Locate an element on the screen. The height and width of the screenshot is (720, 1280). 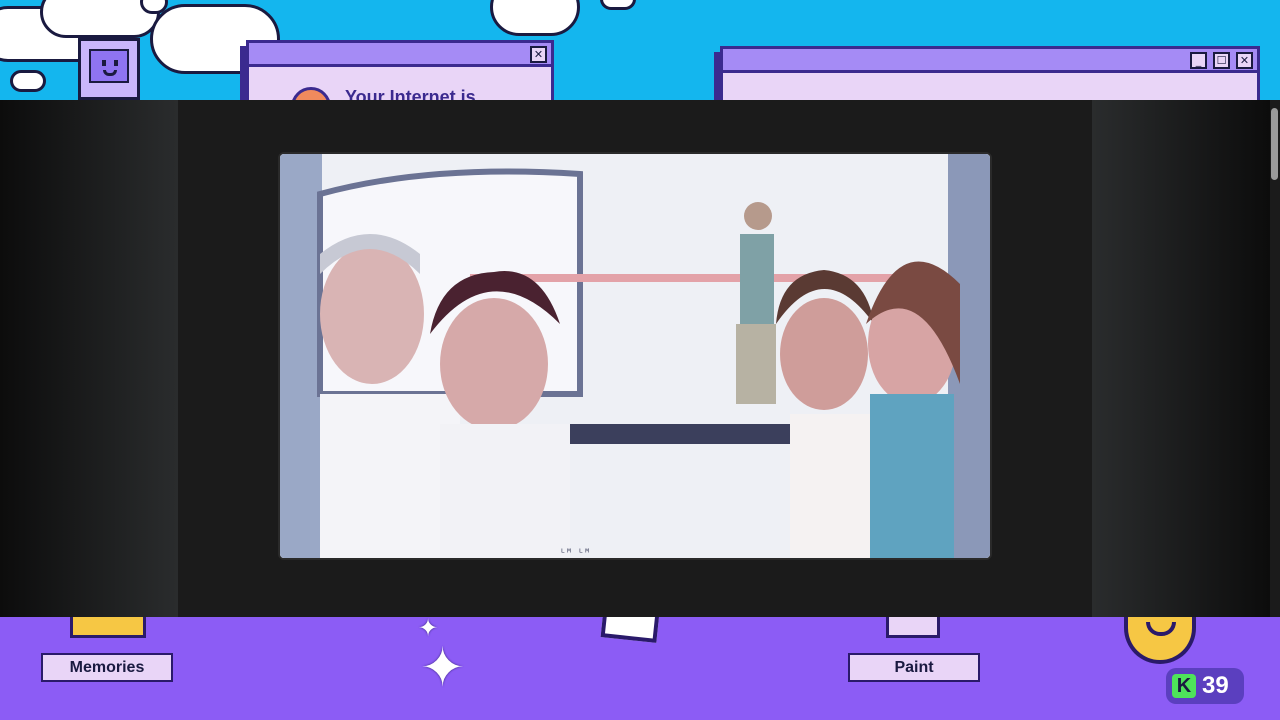
kudos-counter: K 39 is located at coordinates (1205, 686).